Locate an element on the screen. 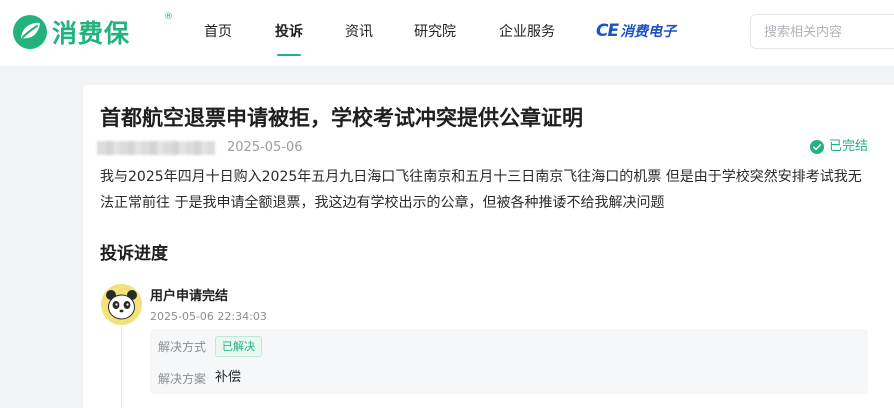 The image size is (894, 408). resolution-method-tag: 已解决 is located at coordinates (238, 346).